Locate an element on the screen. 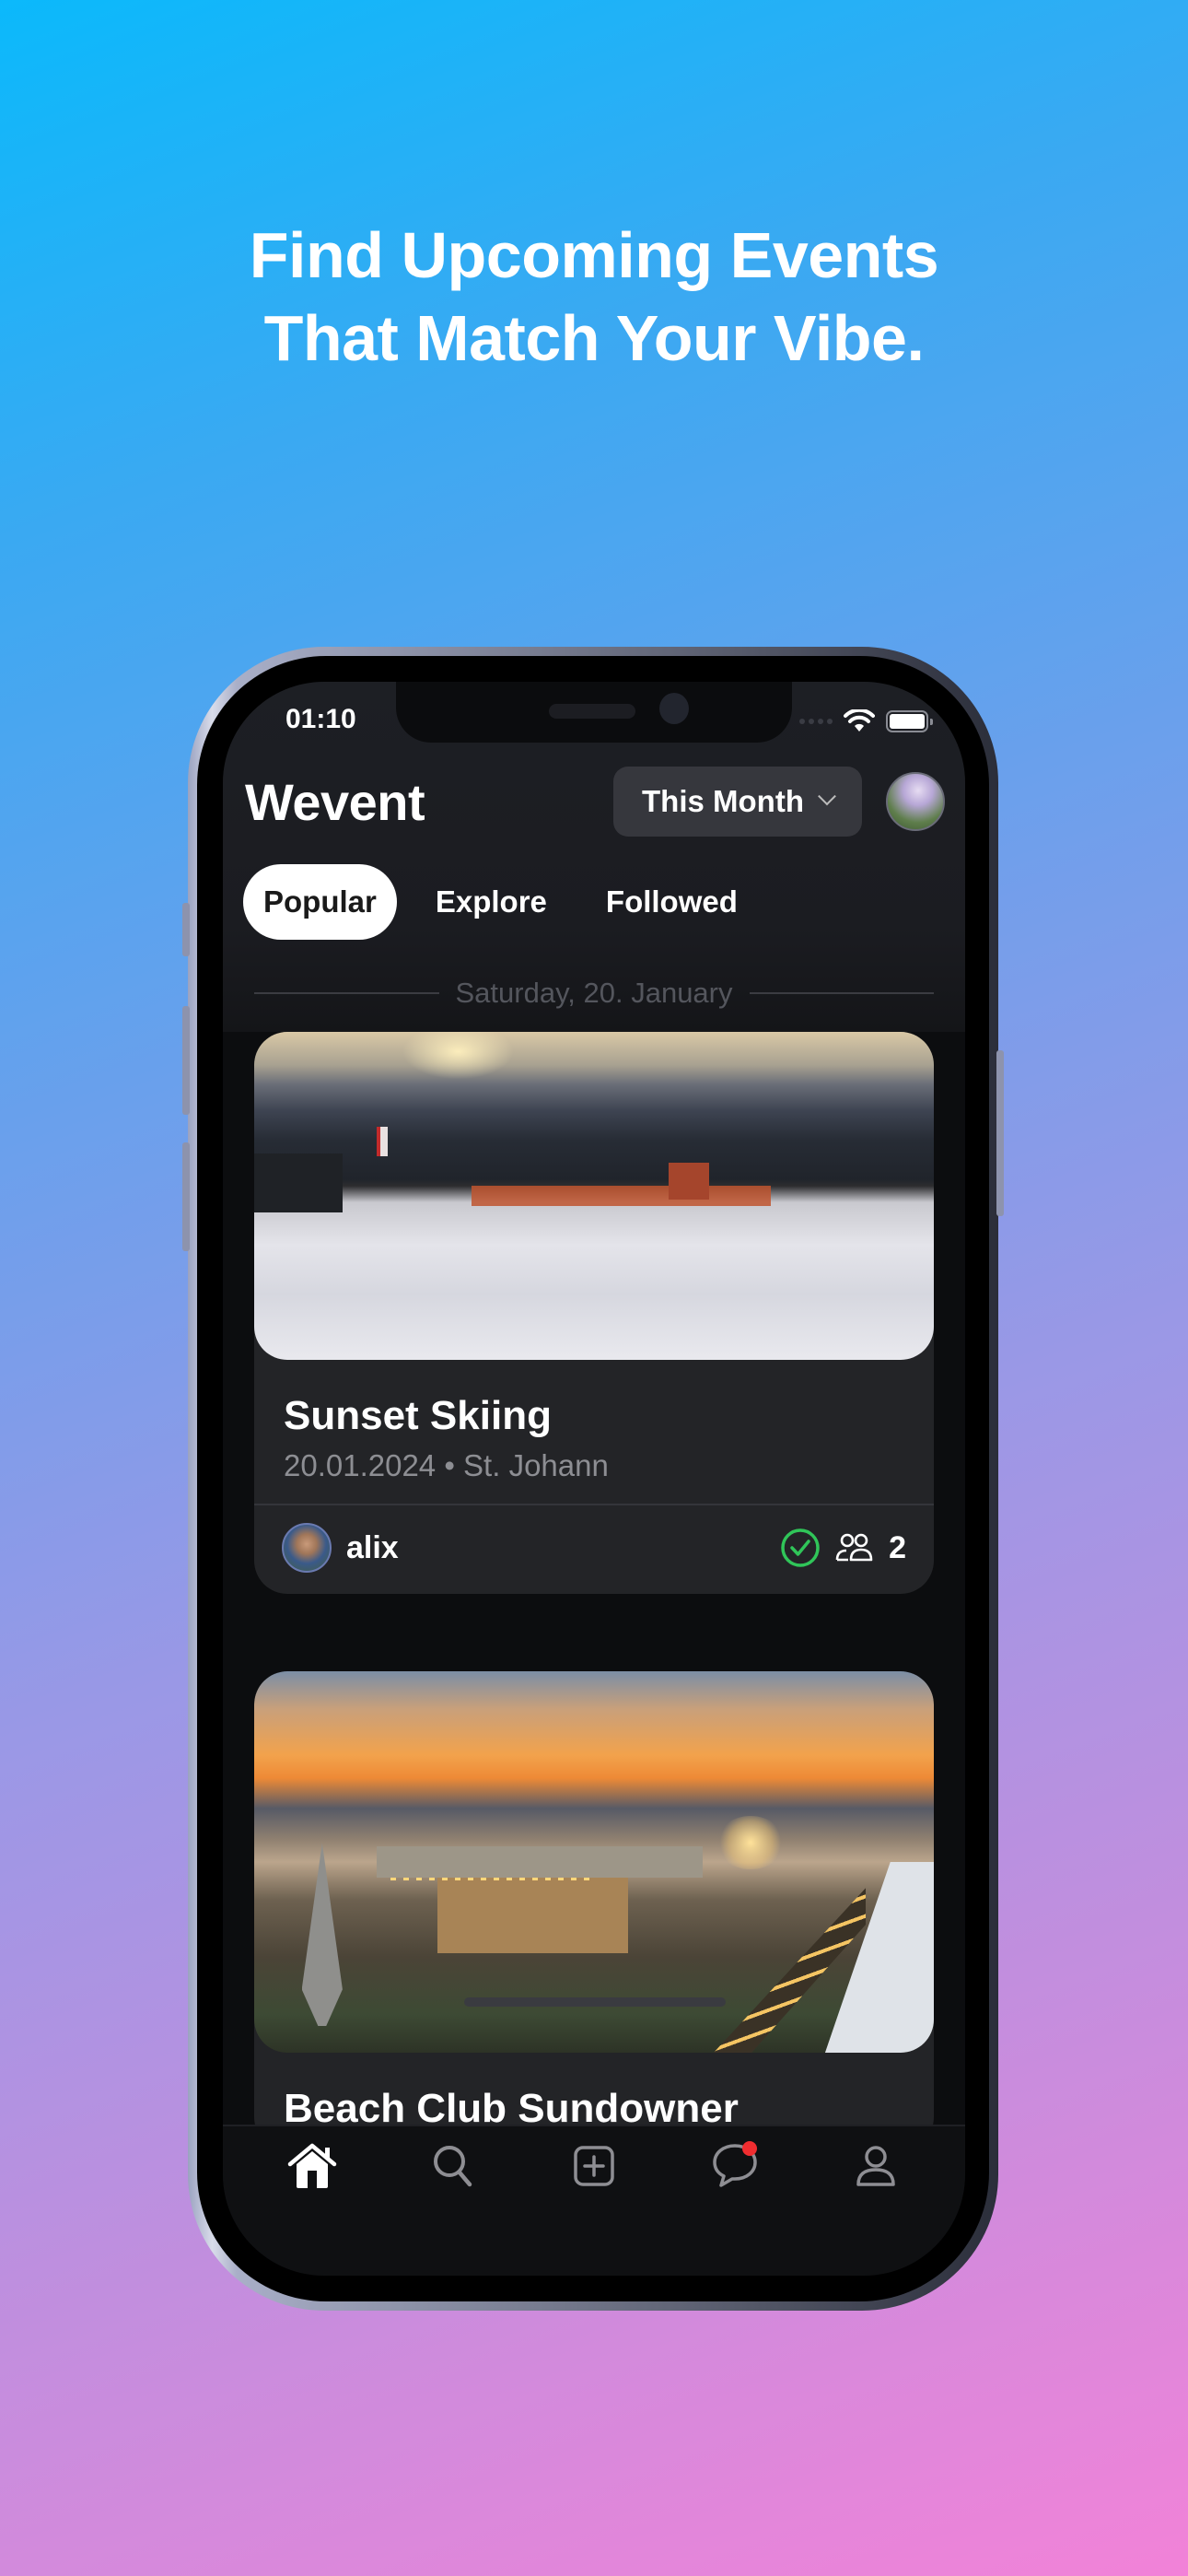 Image resolution: width=1188 pixels, height=2576 pixels. tab-search is located at coordinates (453, 2166).